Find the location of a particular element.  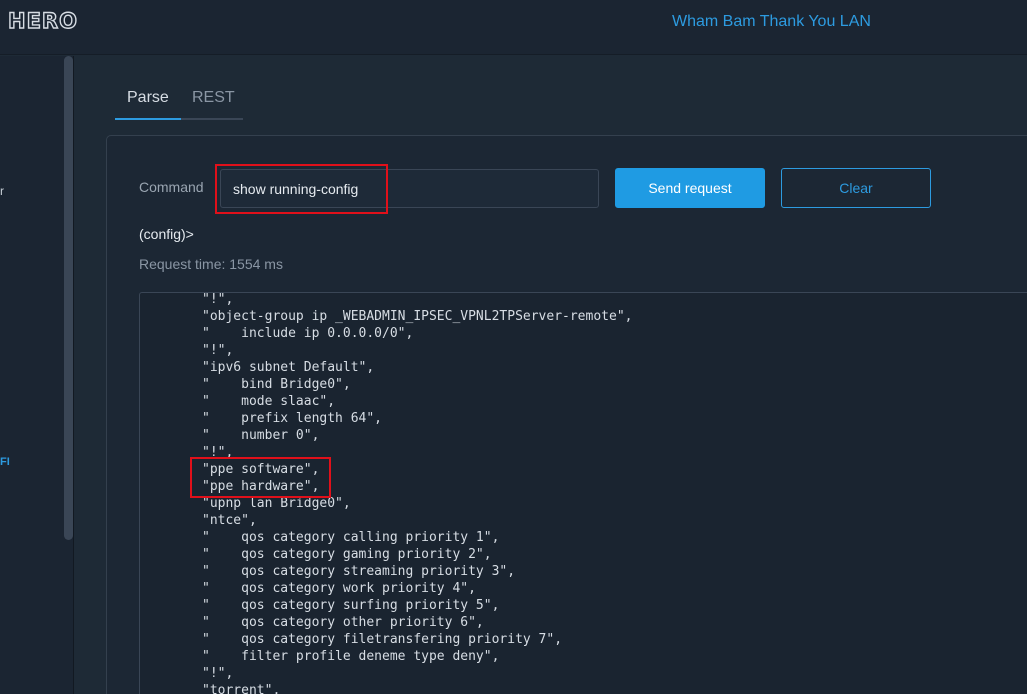

response-line: "ppe hardware", is located at coordinates (261, 486).